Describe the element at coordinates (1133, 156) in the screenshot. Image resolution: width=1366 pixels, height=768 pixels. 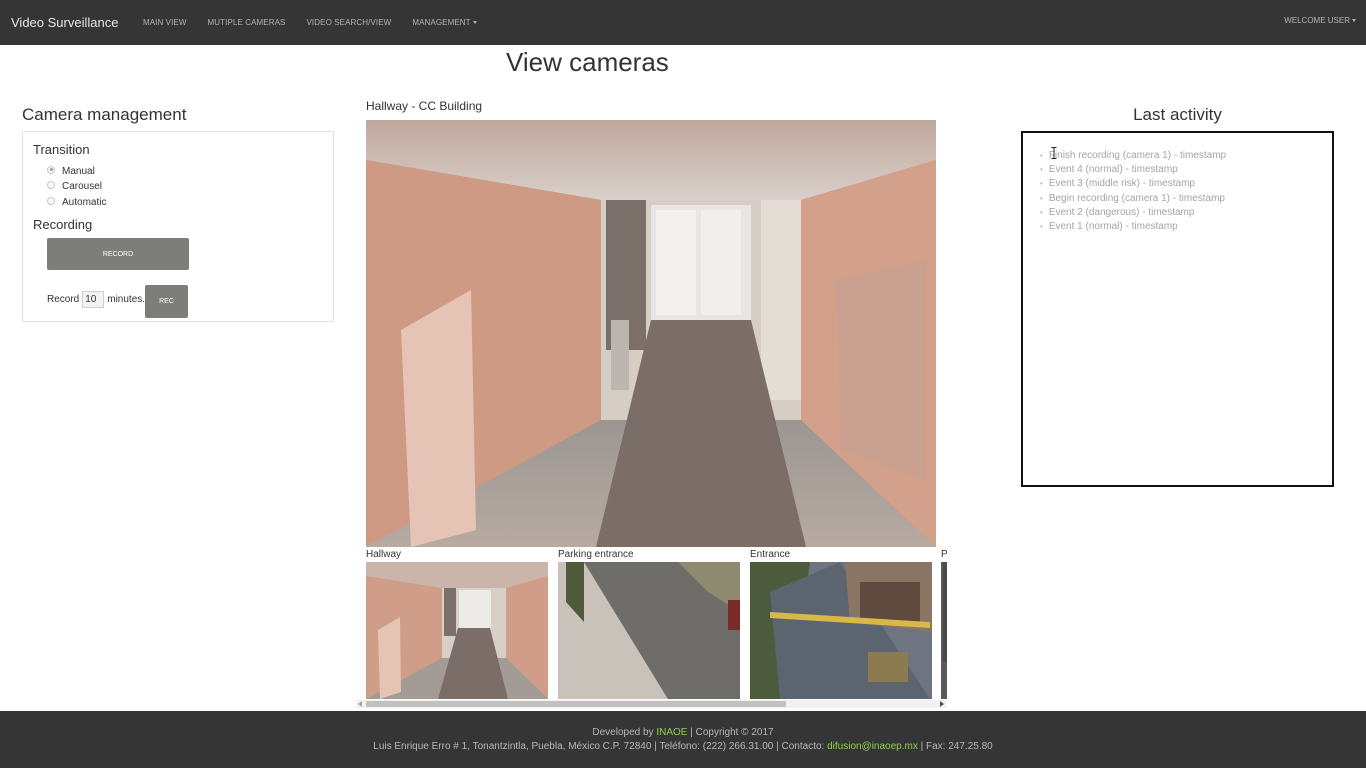
I see `activity-item: Finish recording (camera 1) - timestamp` at that location.